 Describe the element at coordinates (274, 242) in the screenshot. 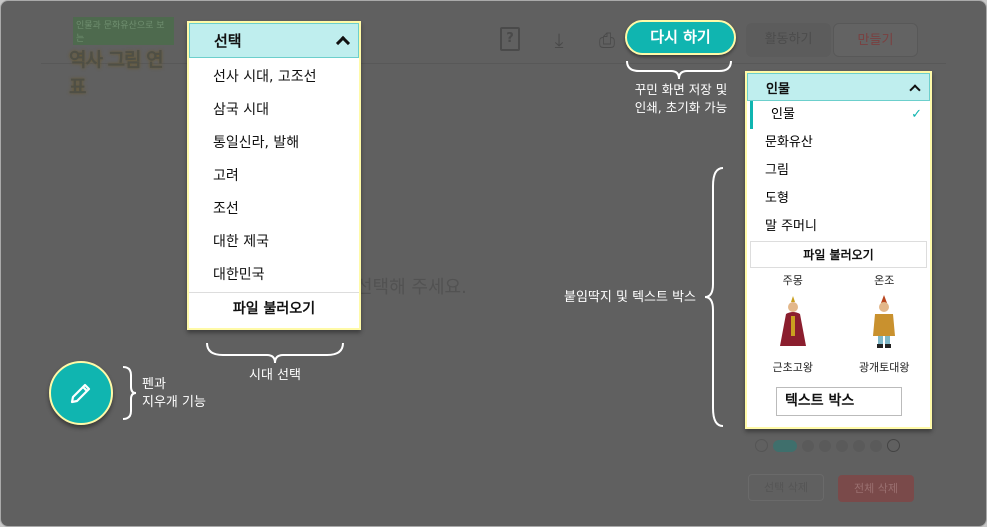

I see `era-option: 대한 제국` at that location.